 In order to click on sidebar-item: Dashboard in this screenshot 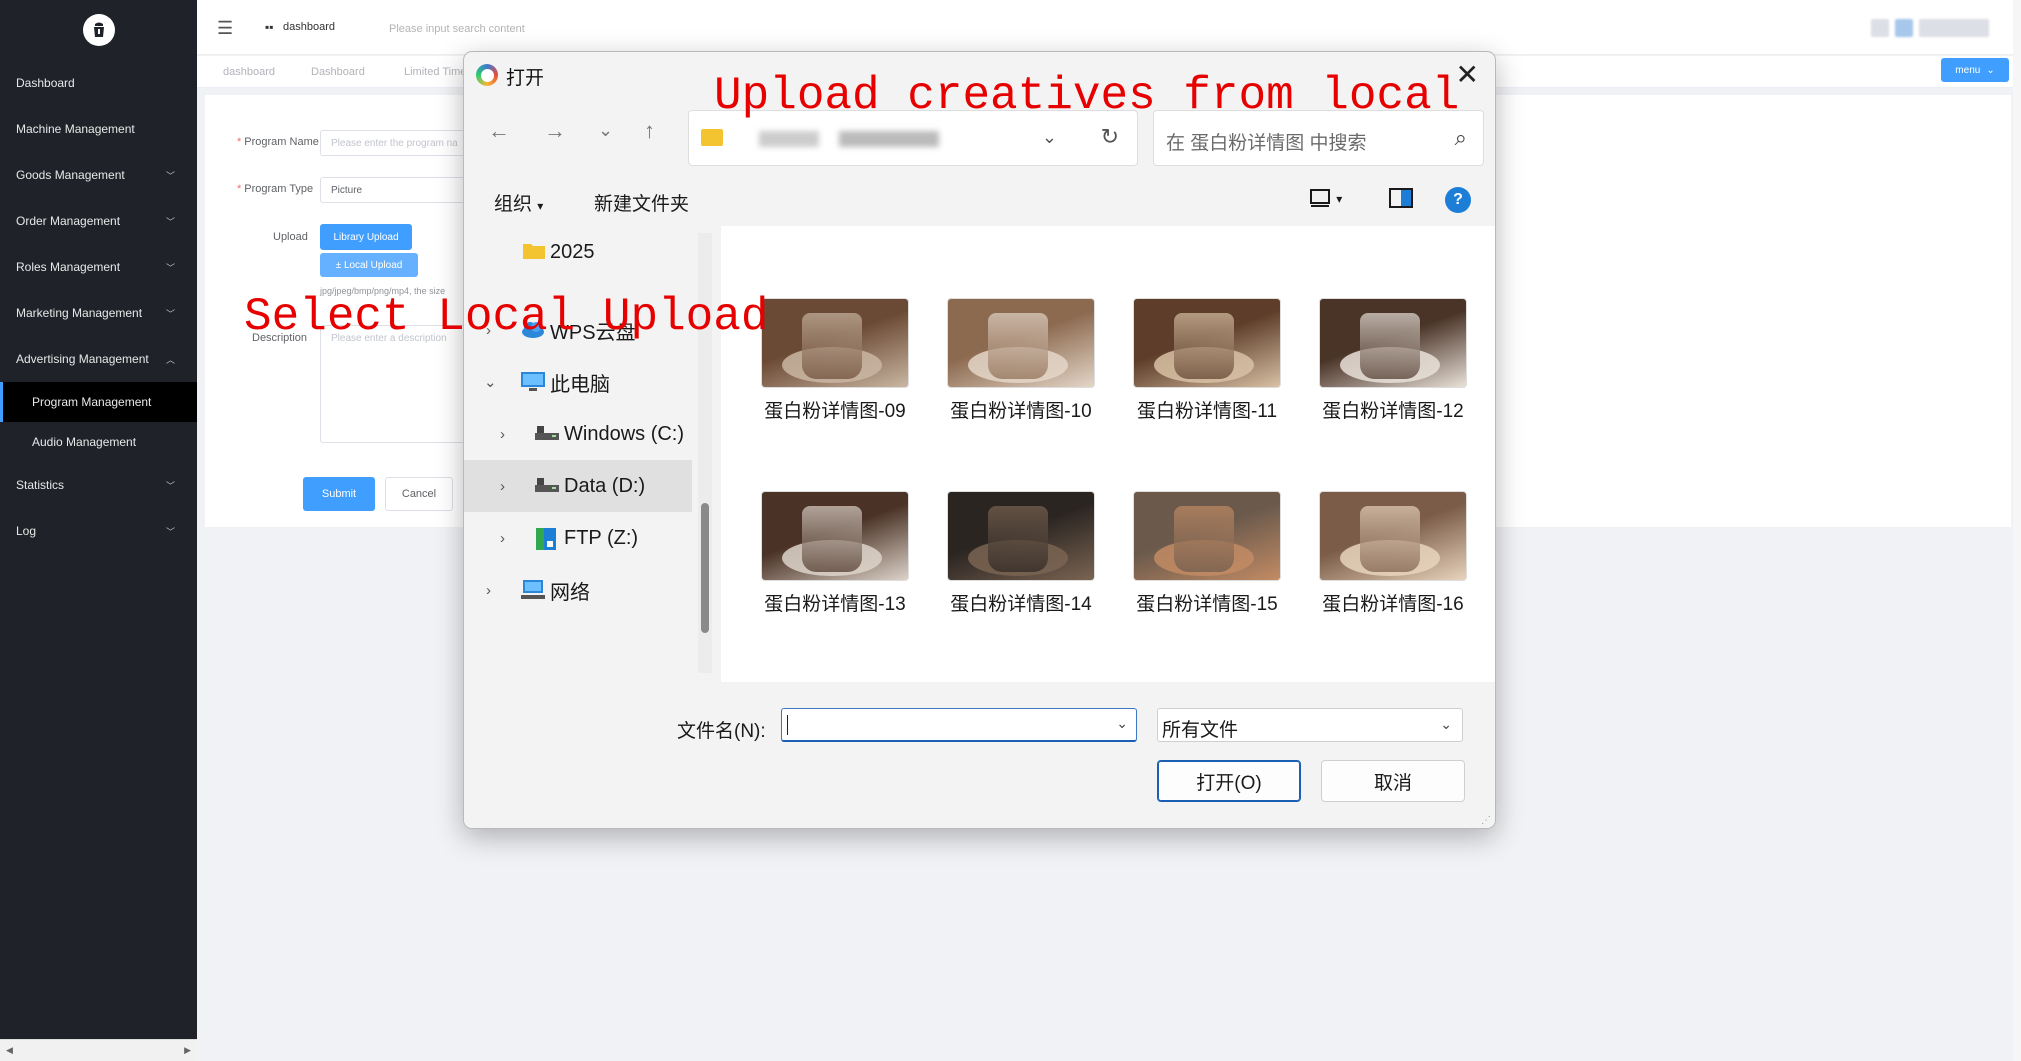, I will do `click(98, 83)`.